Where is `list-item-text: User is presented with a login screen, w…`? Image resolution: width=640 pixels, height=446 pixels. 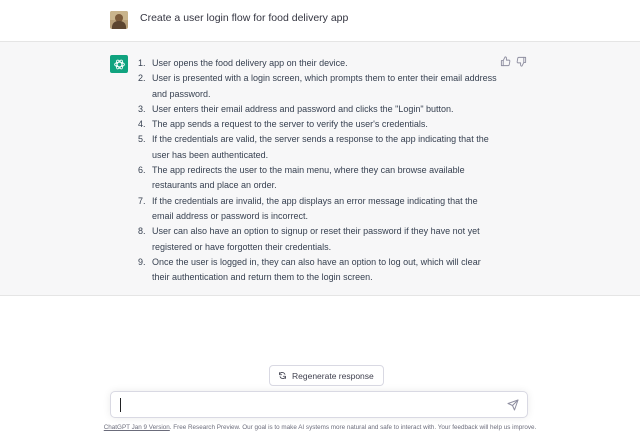
list-item-text: User is presented with a login screen, w… is located at coordinates (324, 86).